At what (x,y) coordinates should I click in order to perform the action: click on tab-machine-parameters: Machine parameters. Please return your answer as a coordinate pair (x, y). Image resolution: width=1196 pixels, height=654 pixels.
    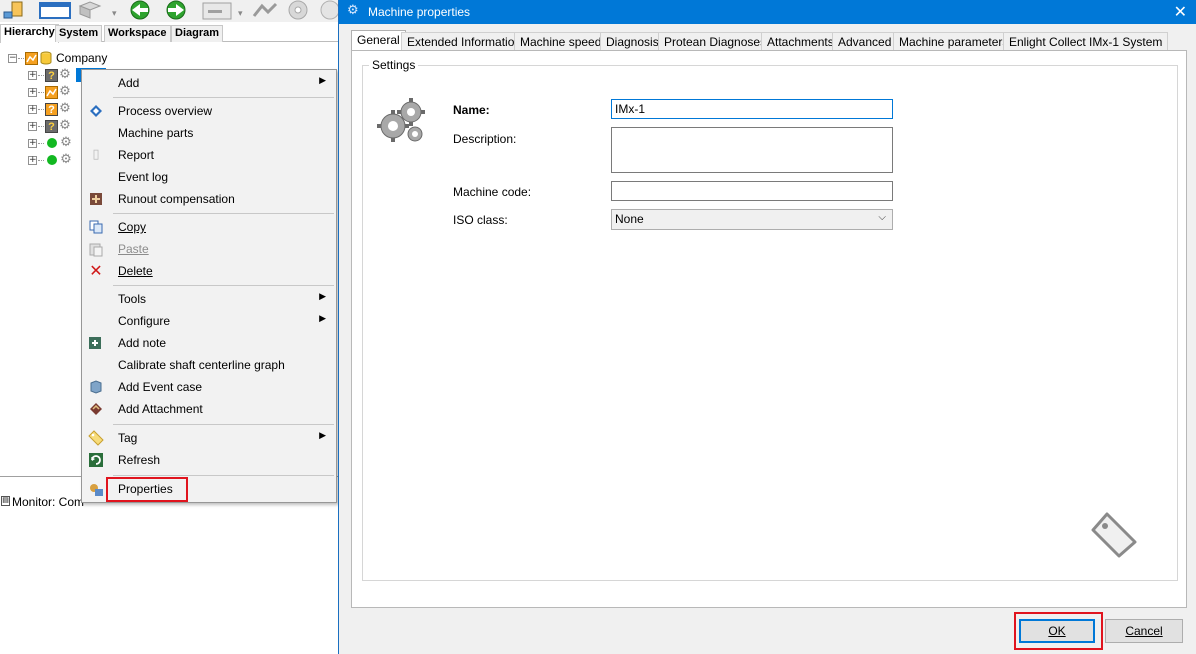
    Looking at the image, I should click on (954, 41).